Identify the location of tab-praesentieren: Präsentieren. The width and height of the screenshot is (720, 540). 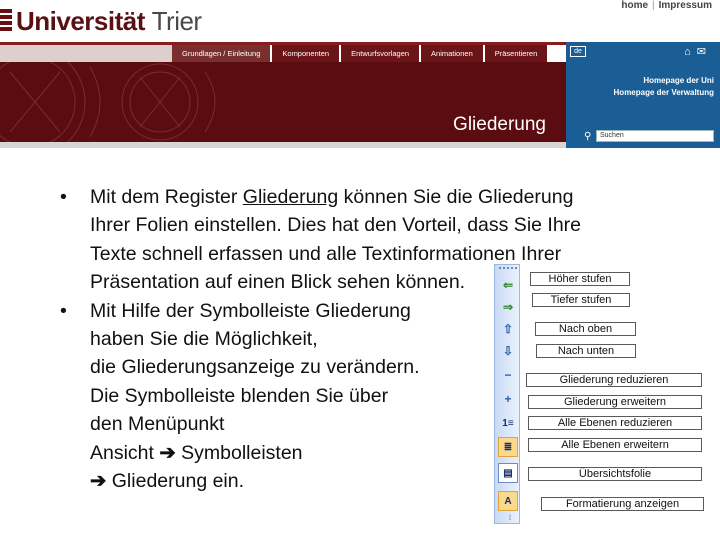
(517, 53).